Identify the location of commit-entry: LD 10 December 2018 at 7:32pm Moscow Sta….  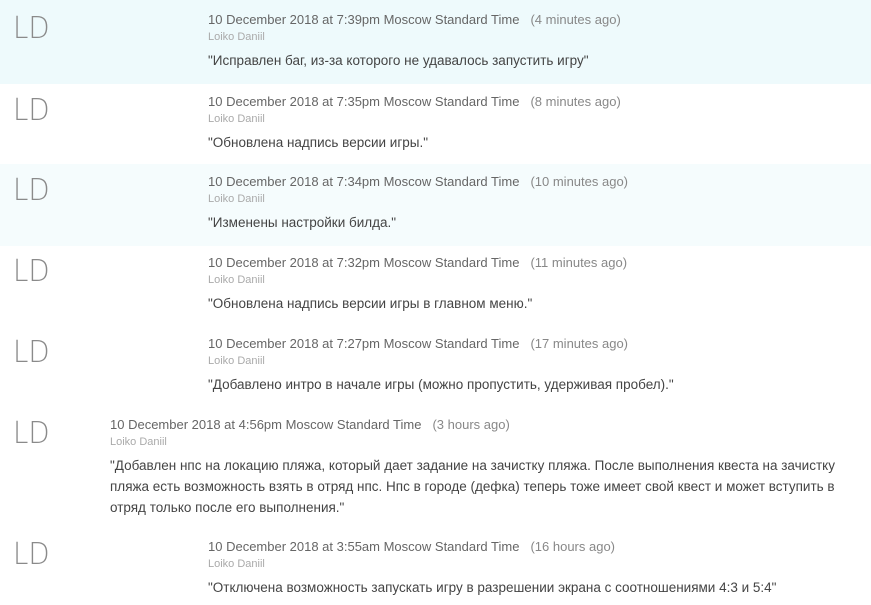
(435, 286).